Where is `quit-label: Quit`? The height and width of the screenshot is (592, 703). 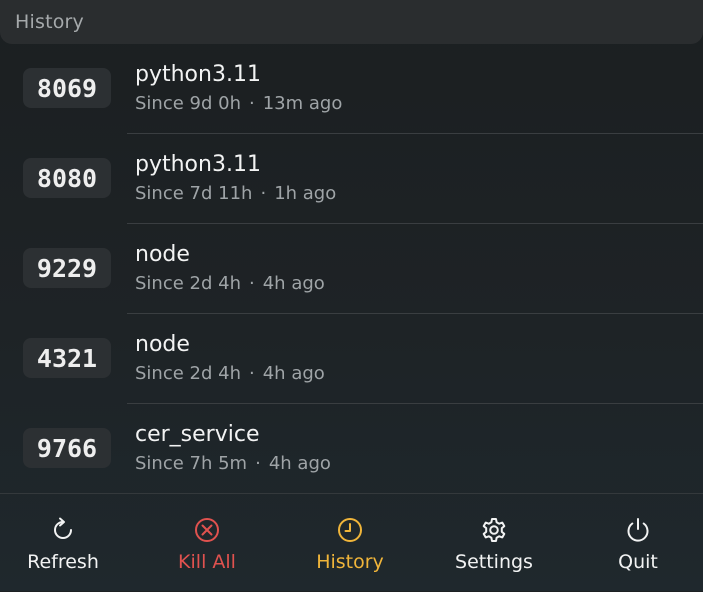 quit-label: Quit is located at coordinates (638, 562).